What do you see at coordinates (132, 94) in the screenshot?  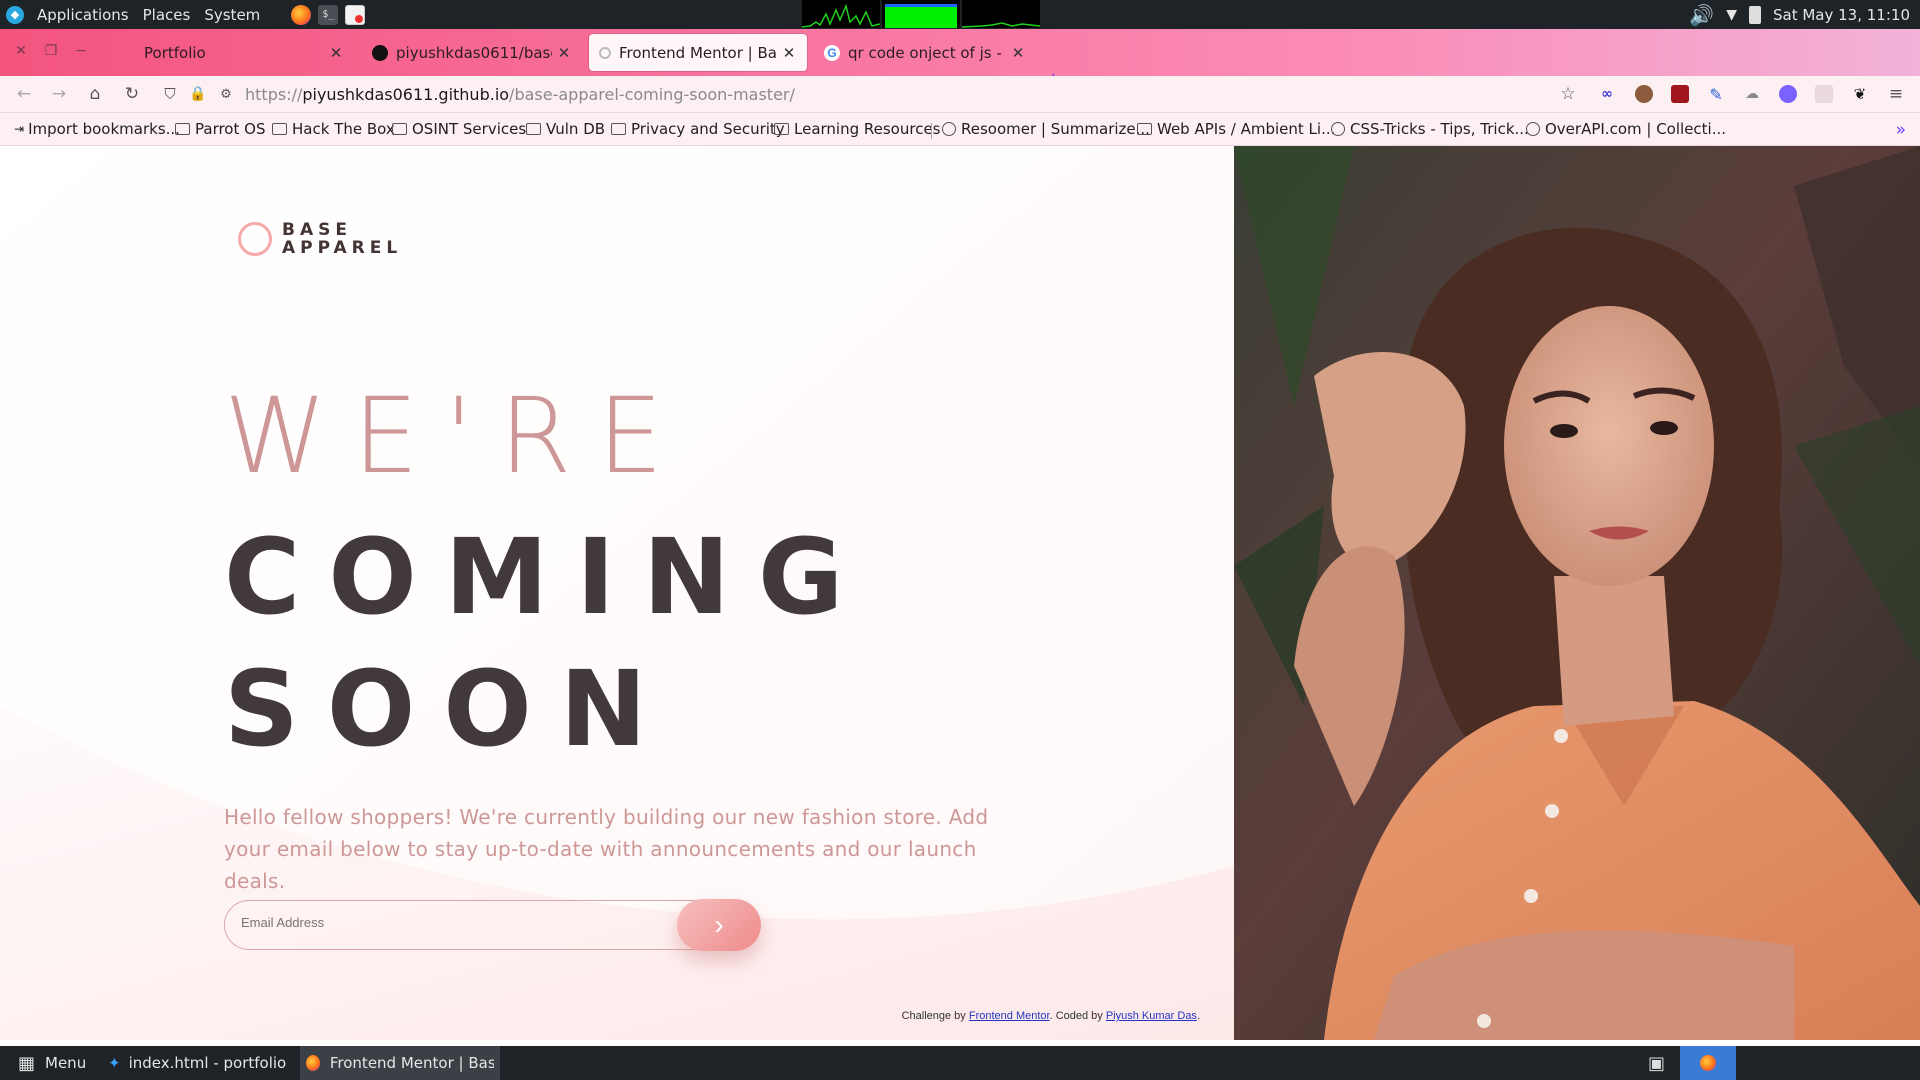 I see `reload-icon: ↻` at bounding box center [132, 94].